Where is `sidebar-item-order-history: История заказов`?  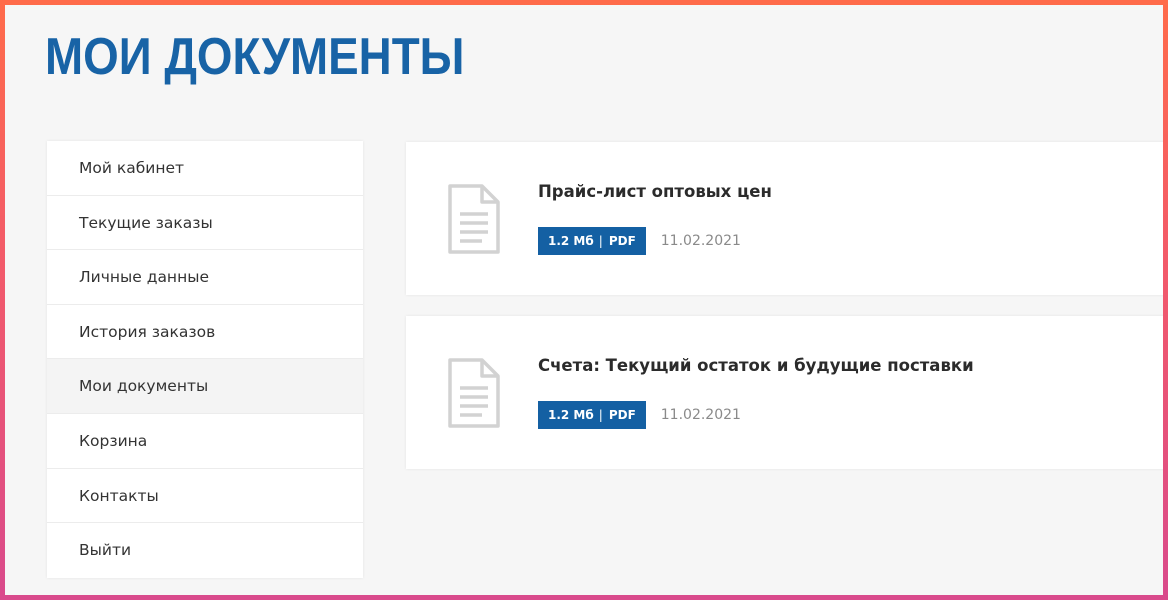 sidebar-item-order-history: История заказов is located at coordinates (205, 332).